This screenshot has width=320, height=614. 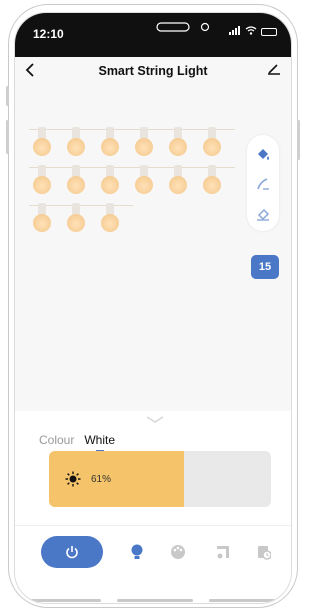 What do you see at coordinates (155, 420) in the screenshot?
I see `chevron-down-icon` at bounding box center [155, 420].